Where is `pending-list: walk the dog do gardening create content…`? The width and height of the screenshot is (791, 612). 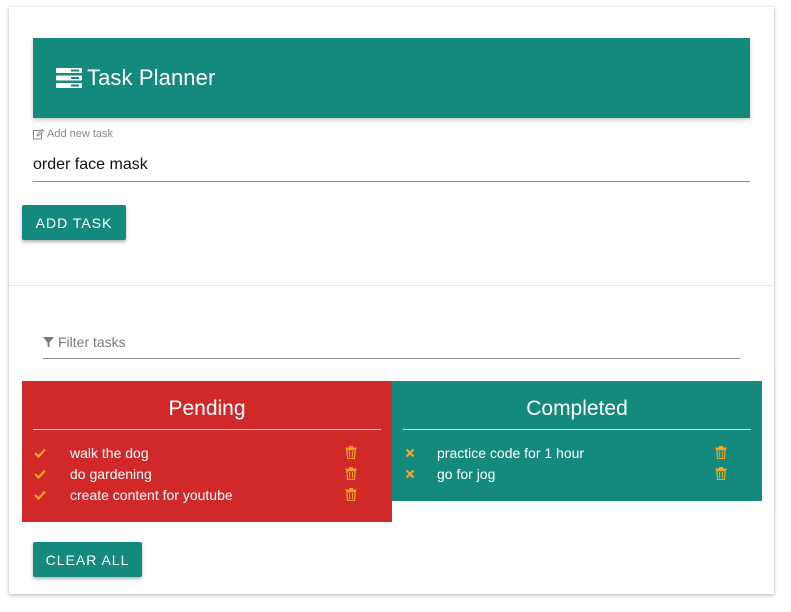
pending-list: walk the dog do gardening create content… is located at coordinates (207, 467).